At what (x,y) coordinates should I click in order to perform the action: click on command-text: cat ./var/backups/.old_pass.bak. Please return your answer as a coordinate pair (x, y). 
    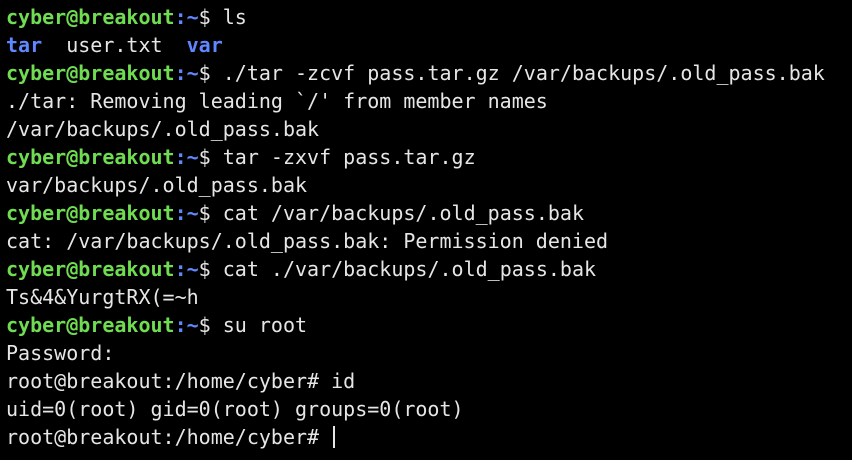
    Looking at the image, I should click on (409, 269).